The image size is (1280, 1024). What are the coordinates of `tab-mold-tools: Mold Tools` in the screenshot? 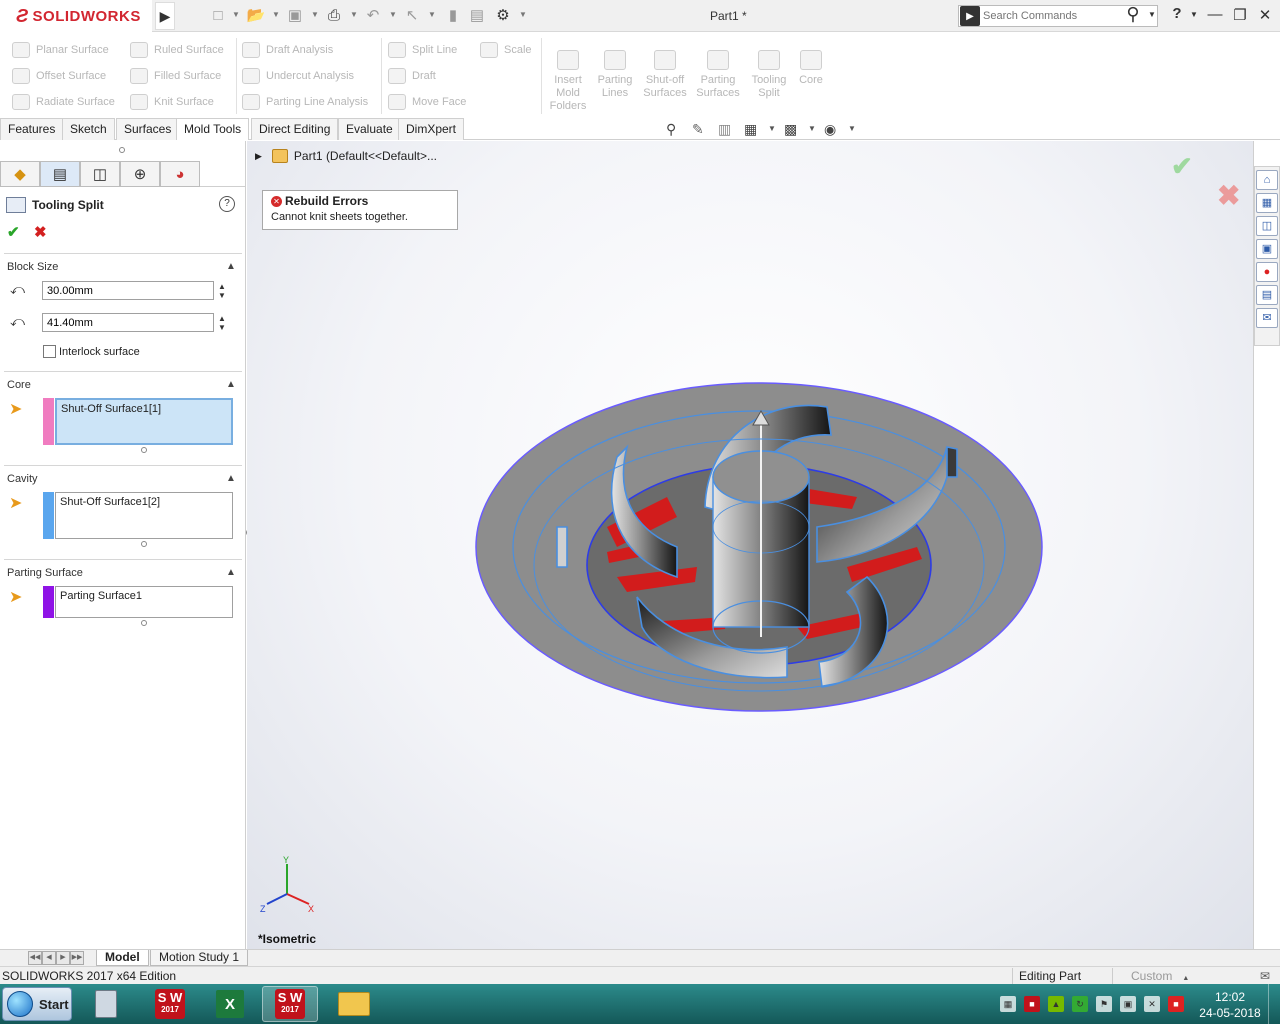 It's located at (213, 129).